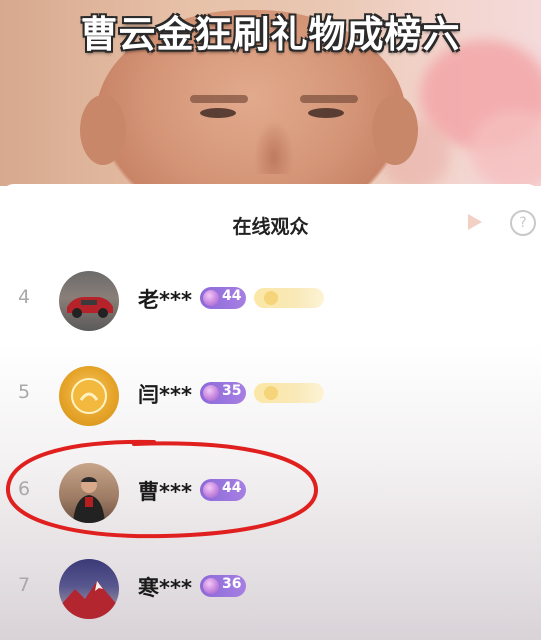 The width and height of the screenshot is (541, 640). Describe the element at coordinates (89, 589) in the screenshot. I see `mountain-avatar` at that location.